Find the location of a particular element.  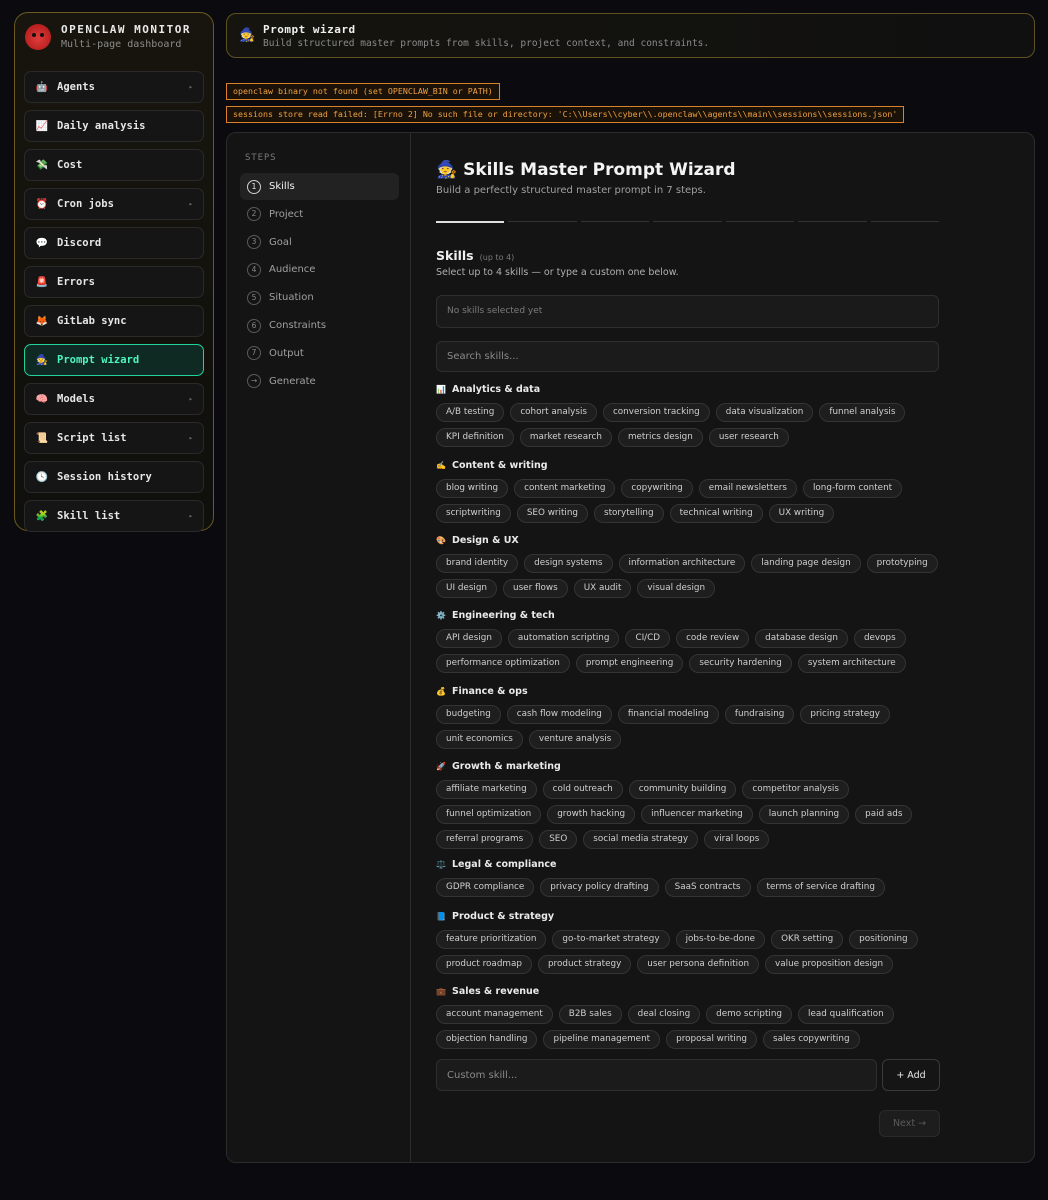

skill-chip-prompt-engineering: prompt engineering is located at coordinates (629, 663).